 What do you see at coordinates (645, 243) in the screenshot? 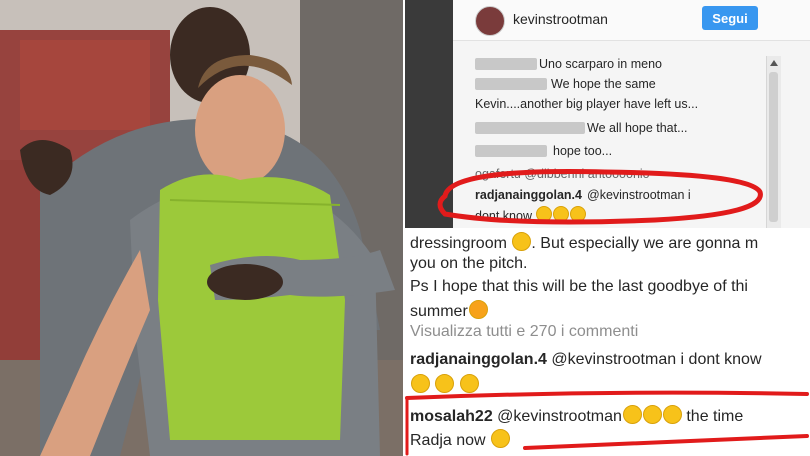
I see `caption-text: . But especially we are gonna m` at bounding box center [645, 243].